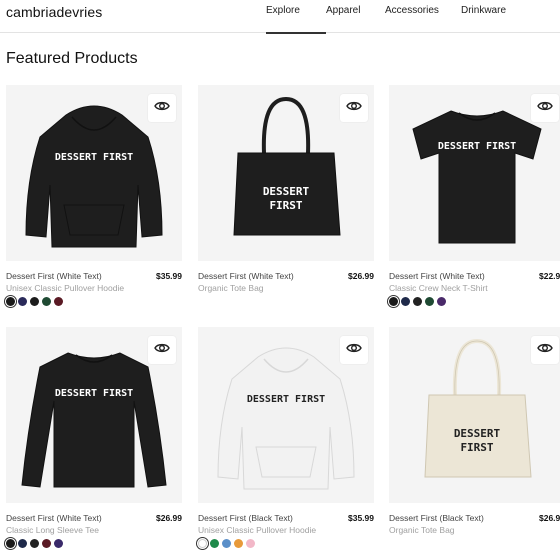  I want to click on nav-apparel: Apparel, so click(355, 16).